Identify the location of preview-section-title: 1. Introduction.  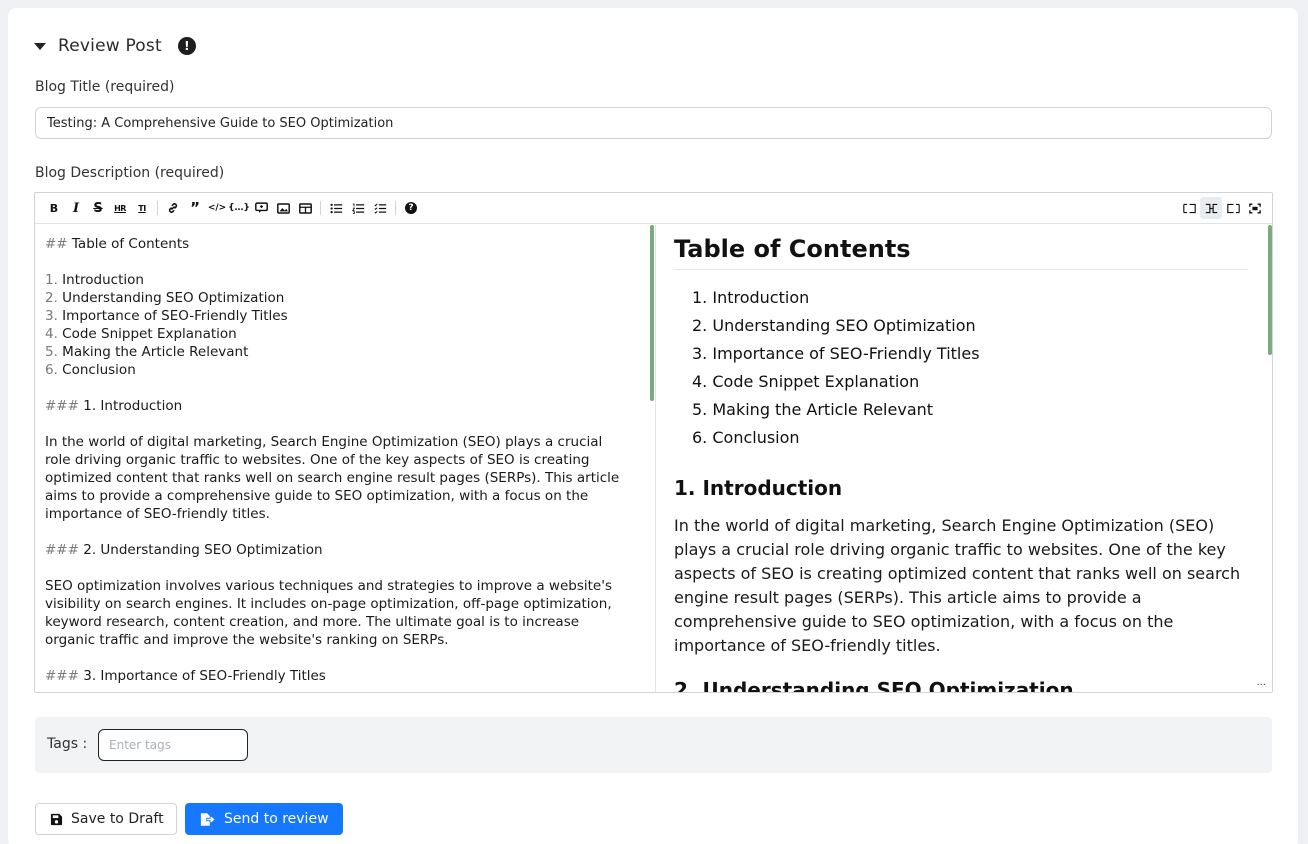
(758, 488).